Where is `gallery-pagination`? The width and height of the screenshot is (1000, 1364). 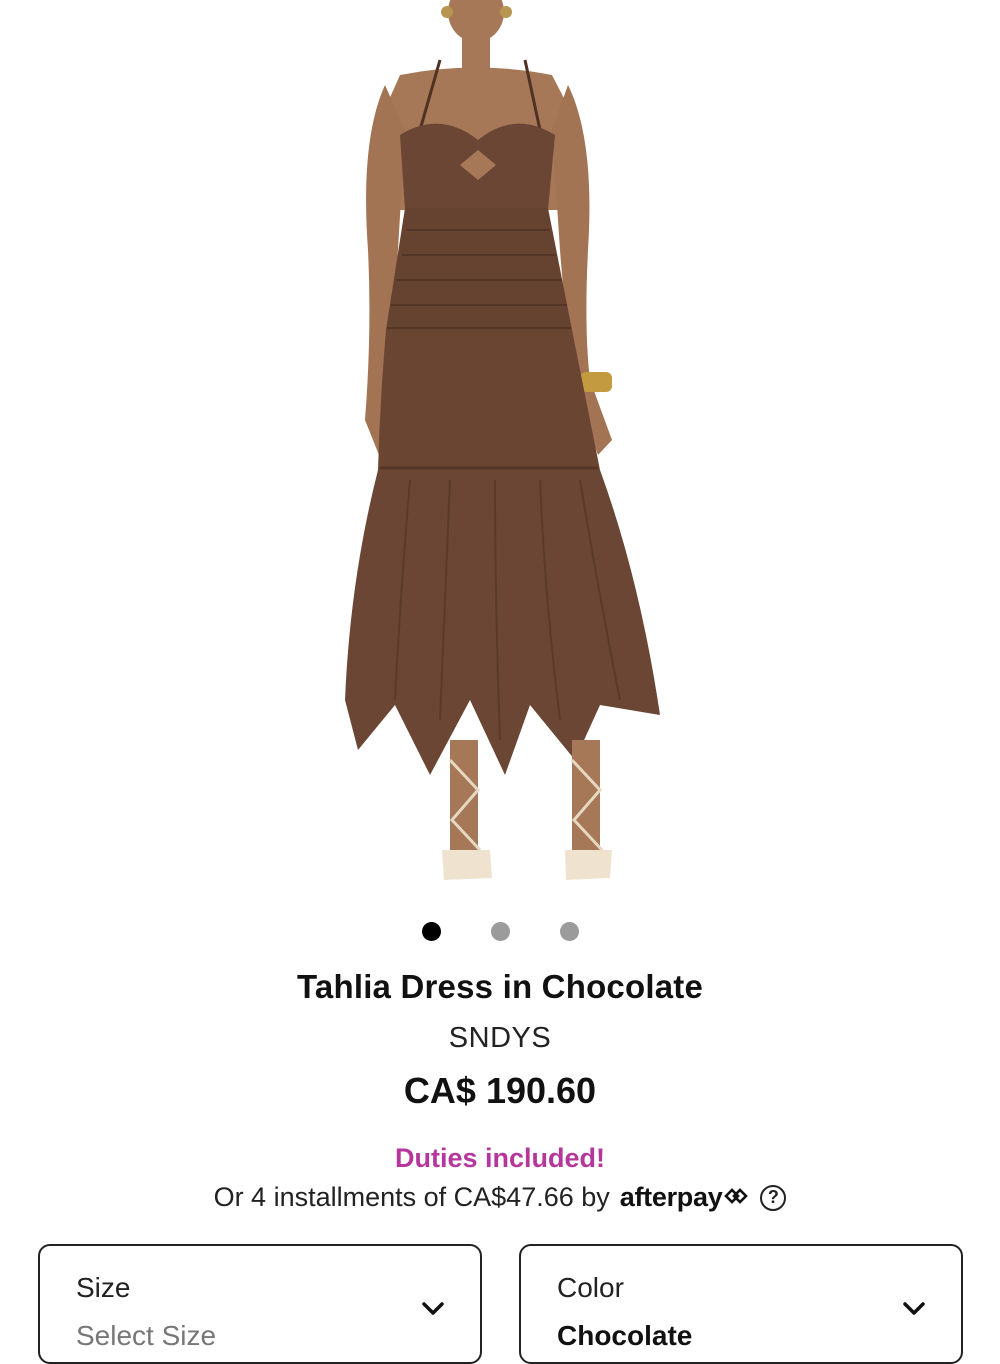 gallery-pagination is located at coordinates (500, 933).